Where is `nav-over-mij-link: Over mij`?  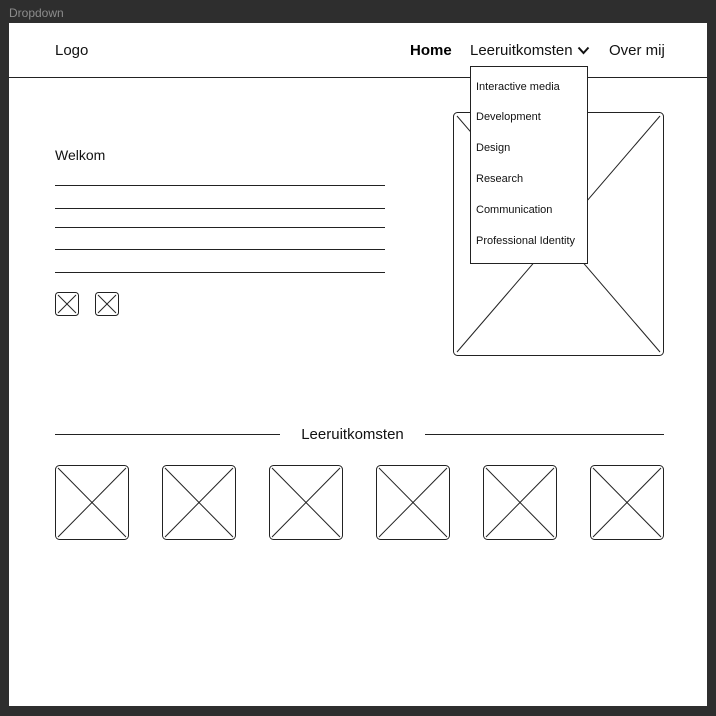
nav-over-mij-link: Over mij is located at coordinates (637, 50).